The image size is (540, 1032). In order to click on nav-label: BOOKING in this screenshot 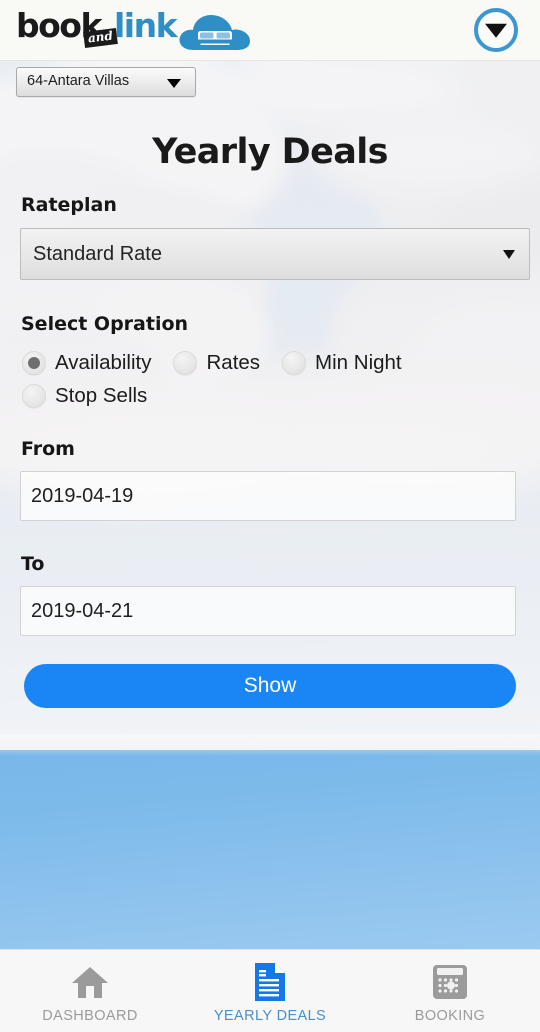, I will do `click(450, 1016)`.